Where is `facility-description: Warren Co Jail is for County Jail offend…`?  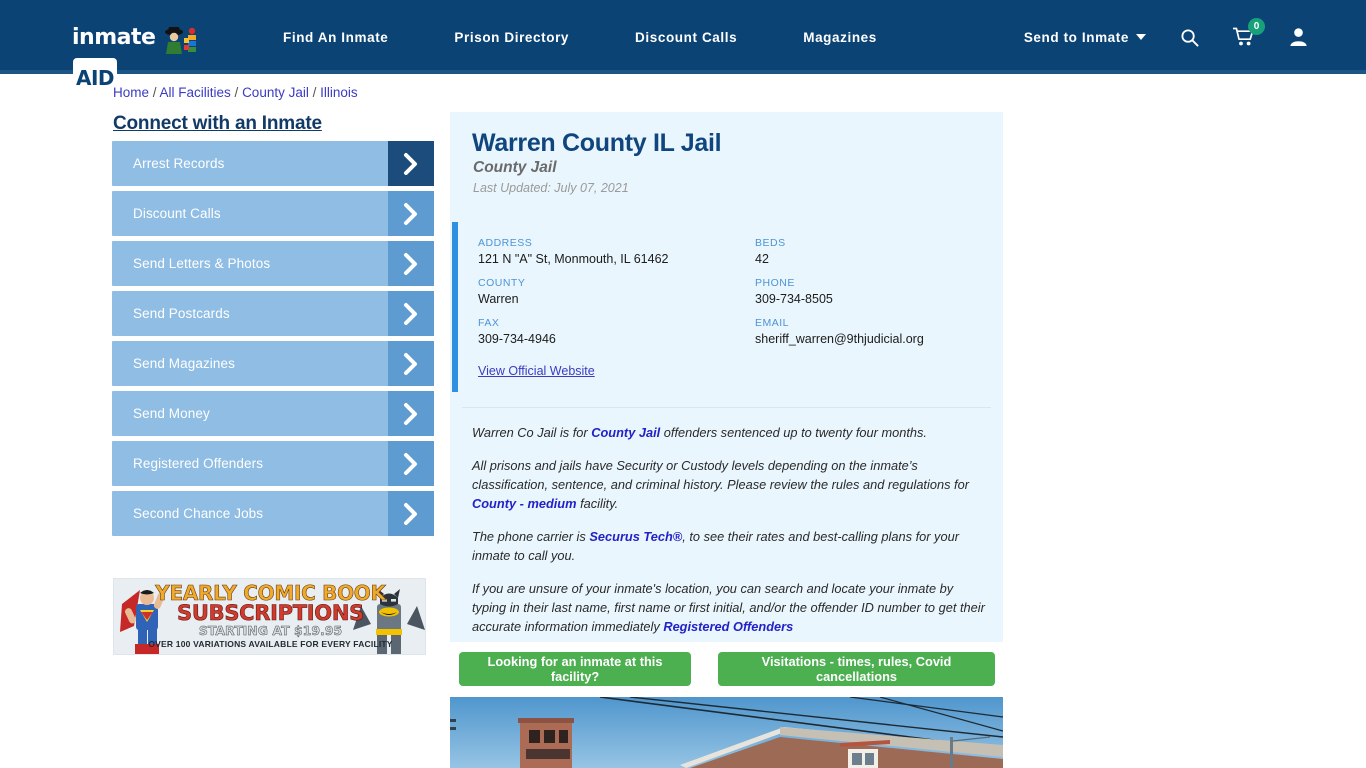 facility-description: Warren Co Jail is for County Jail offend… is located at coordinates (729, 536).